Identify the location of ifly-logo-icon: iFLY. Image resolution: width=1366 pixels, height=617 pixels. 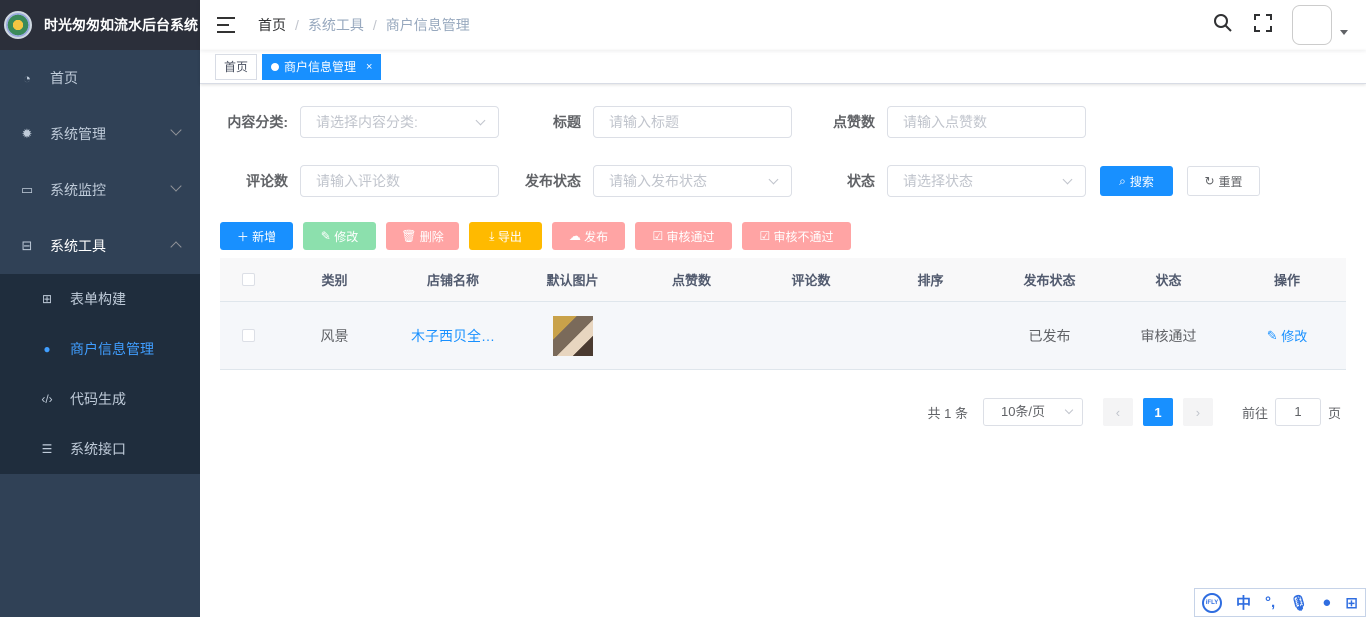
(1212, 602).